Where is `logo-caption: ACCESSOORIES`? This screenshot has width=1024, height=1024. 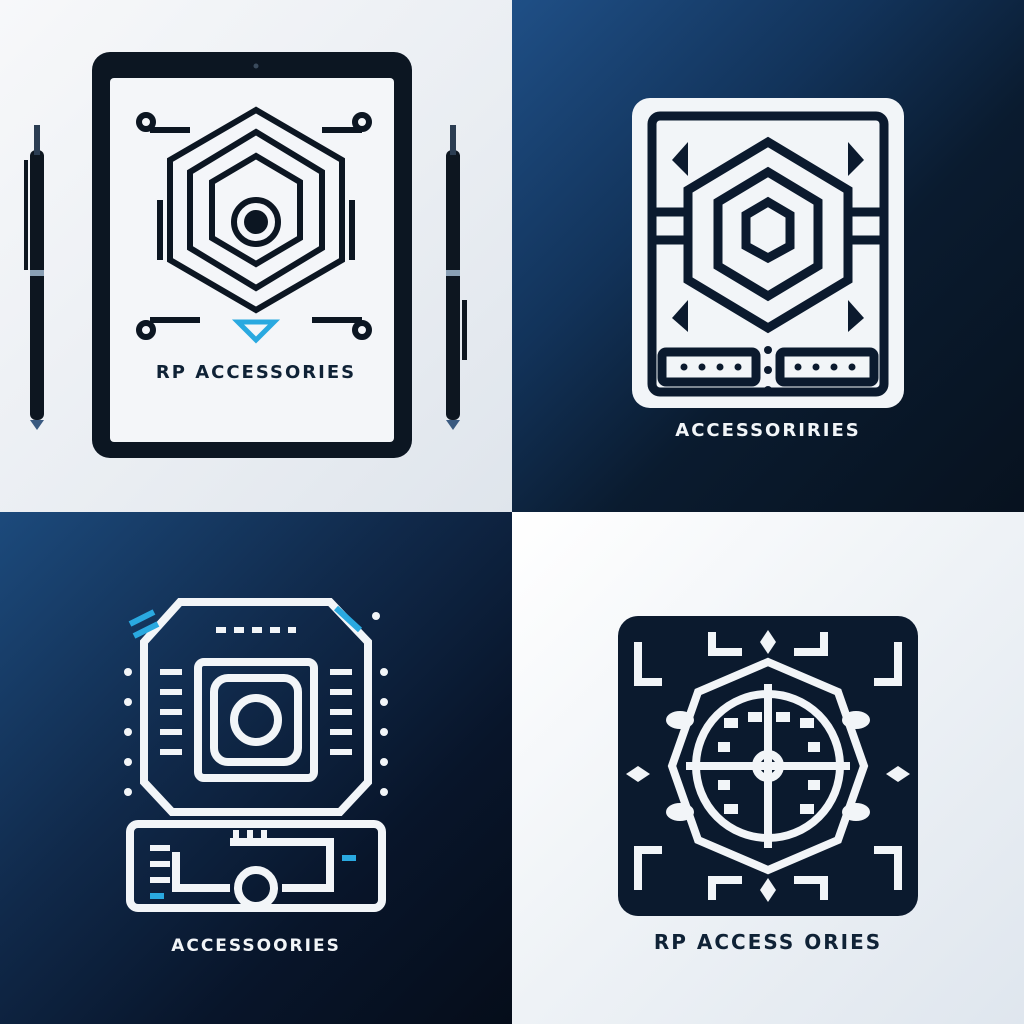 logo-caption: ACCESSOORIES is located at coordinates (256, 946).